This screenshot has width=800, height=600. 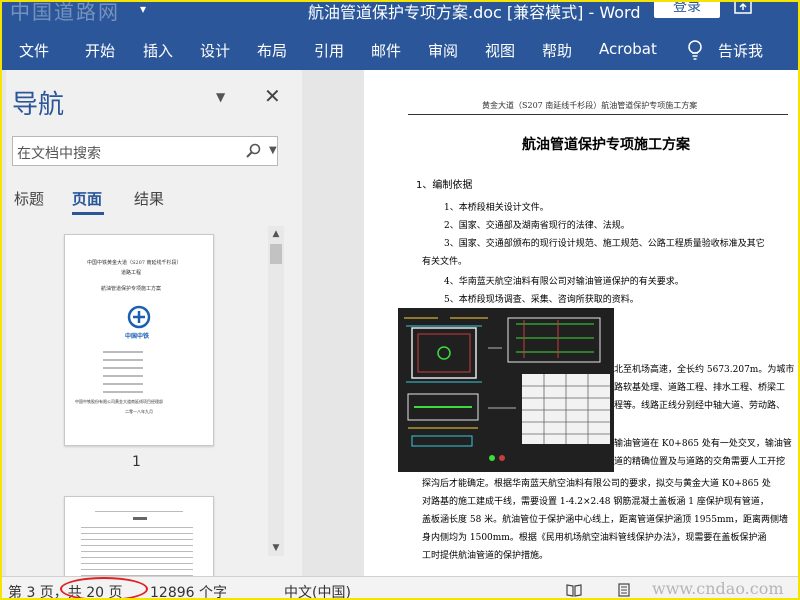 What do you see at coordinates (506, 390) in the screenshot?
I see `cad-drawing-image` at bounding box center [506, 390].